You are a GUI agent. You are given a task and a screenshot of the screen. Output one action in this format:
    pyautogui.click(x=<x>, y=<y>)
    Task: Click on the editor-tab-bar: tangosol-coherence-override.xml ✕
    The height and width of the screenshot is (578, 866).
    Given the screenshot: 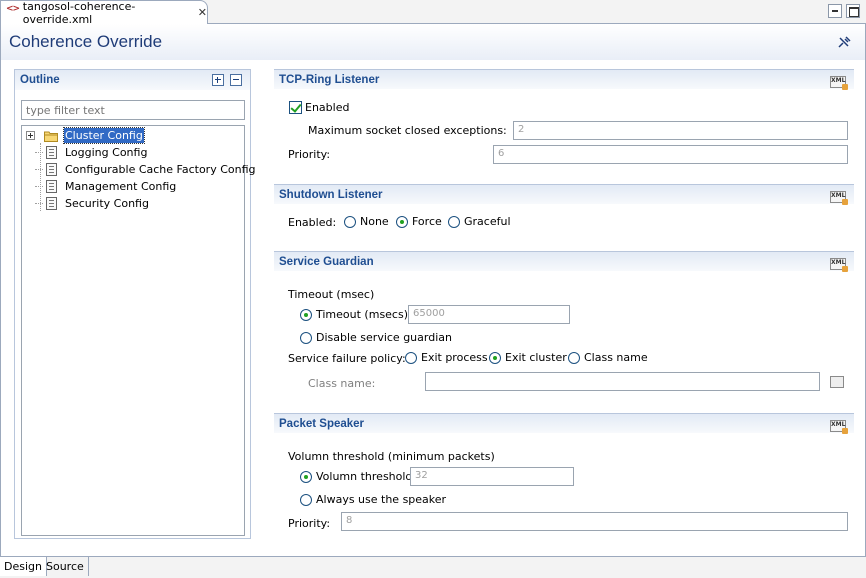 What is the action you would take?
    pyautogui.click(x=433, y=13)
    